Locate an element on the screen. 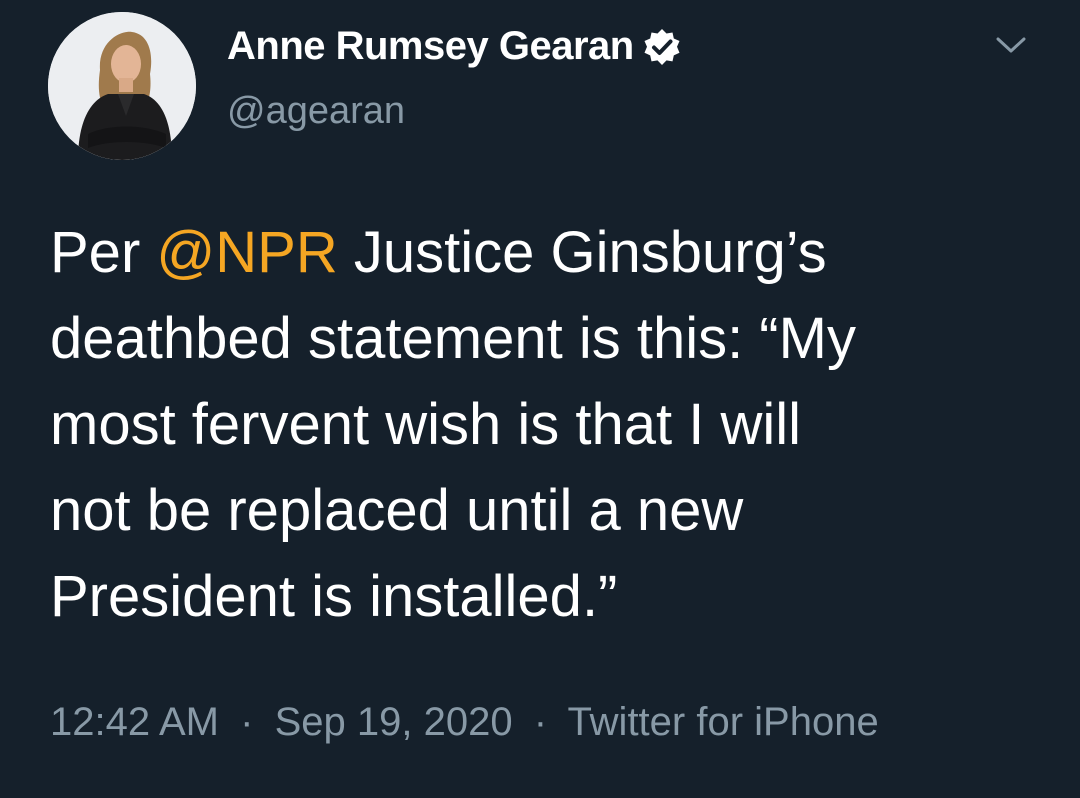  avatar is located at coordinates (122, 86).